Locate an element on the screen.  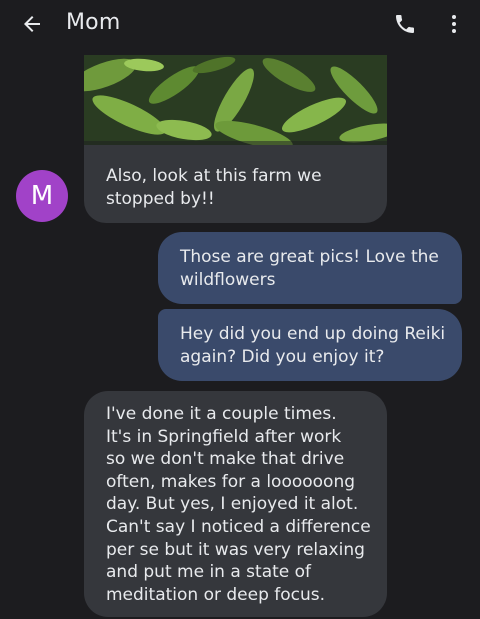
more-options-button is located at coordinates (454, 24).